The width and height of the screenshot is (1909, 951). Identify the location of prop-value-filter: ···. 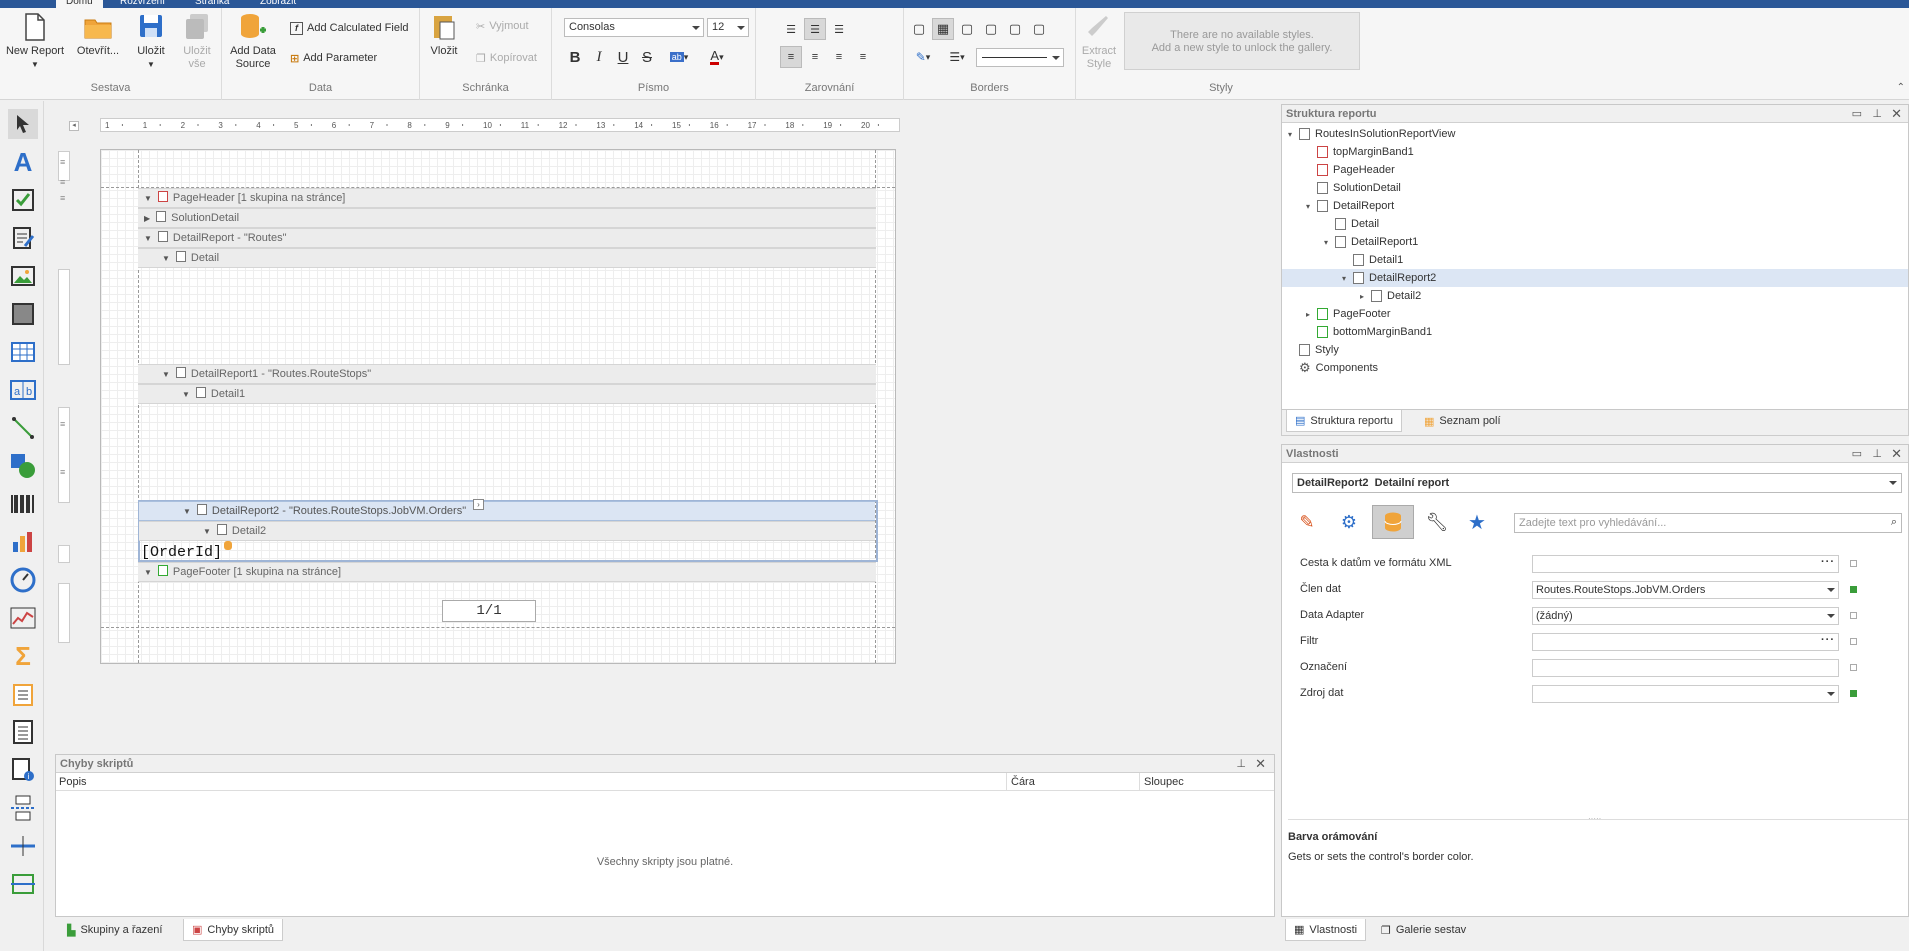
(1685, 642).